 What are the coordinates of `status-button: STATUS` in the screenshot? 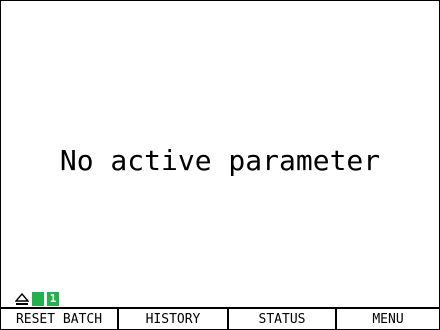 It's located at (282, 318).